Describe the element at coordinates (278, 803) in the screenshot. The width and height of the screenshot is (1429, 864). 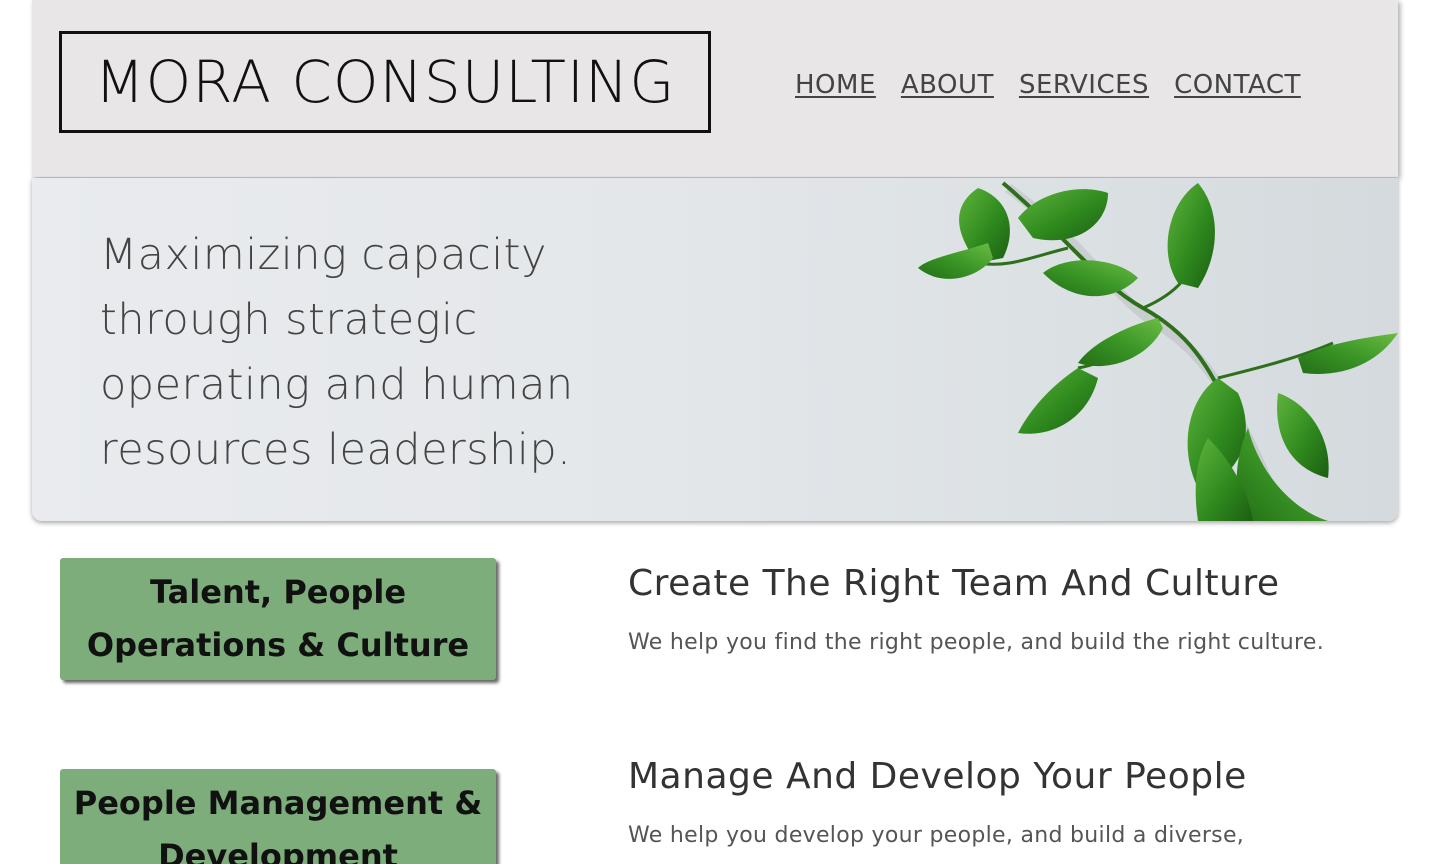
I see `service-button-label: People Management &` at that location.